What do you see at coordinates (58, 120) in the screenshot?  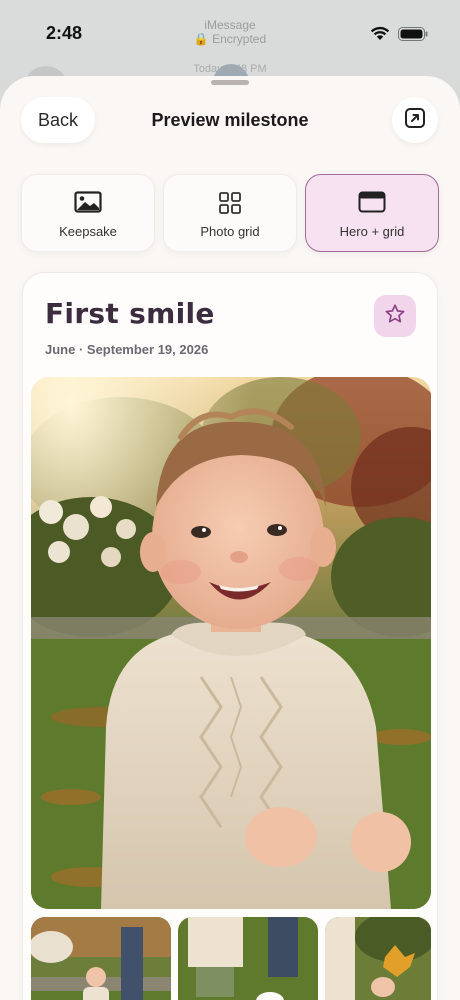 I see `back-button: Back` at bounding box center [58, 120].